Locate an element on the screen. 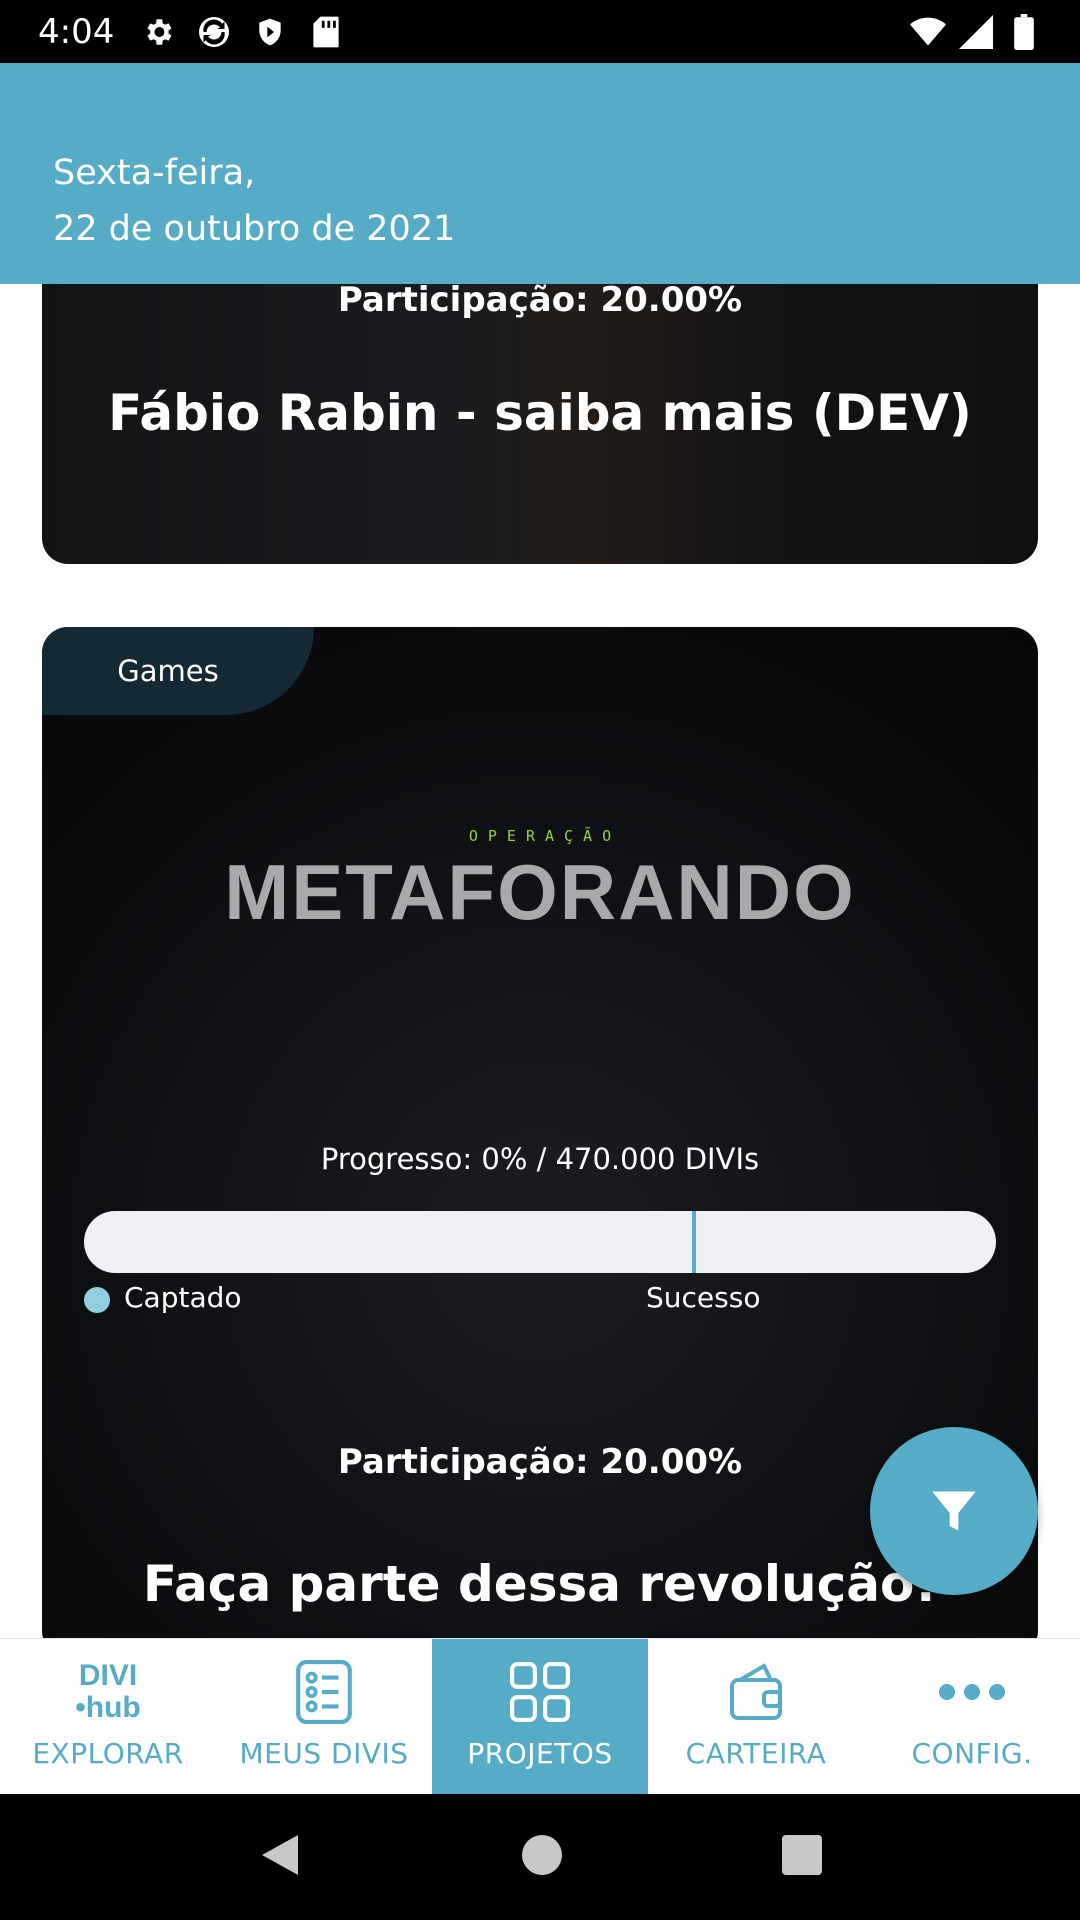 Image resolution: width=1080 pixels, height=1920 pixels. project-title: Fábio Rabin - saiba mais (DEV) is located at coordinates (540, 413).